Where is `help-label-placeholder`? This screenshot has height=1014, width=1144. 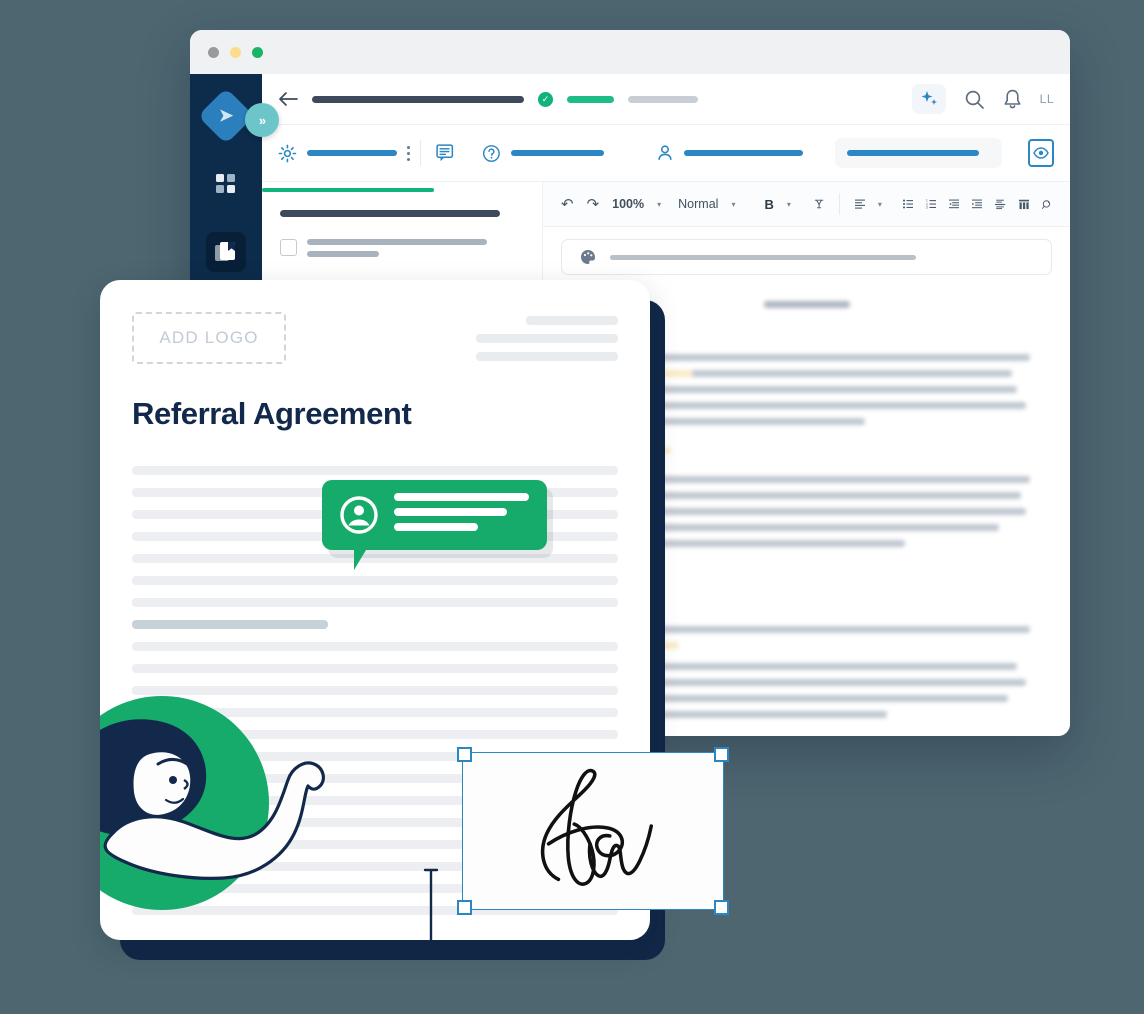 help-label-placeholder is located at coordinates (558, 153).